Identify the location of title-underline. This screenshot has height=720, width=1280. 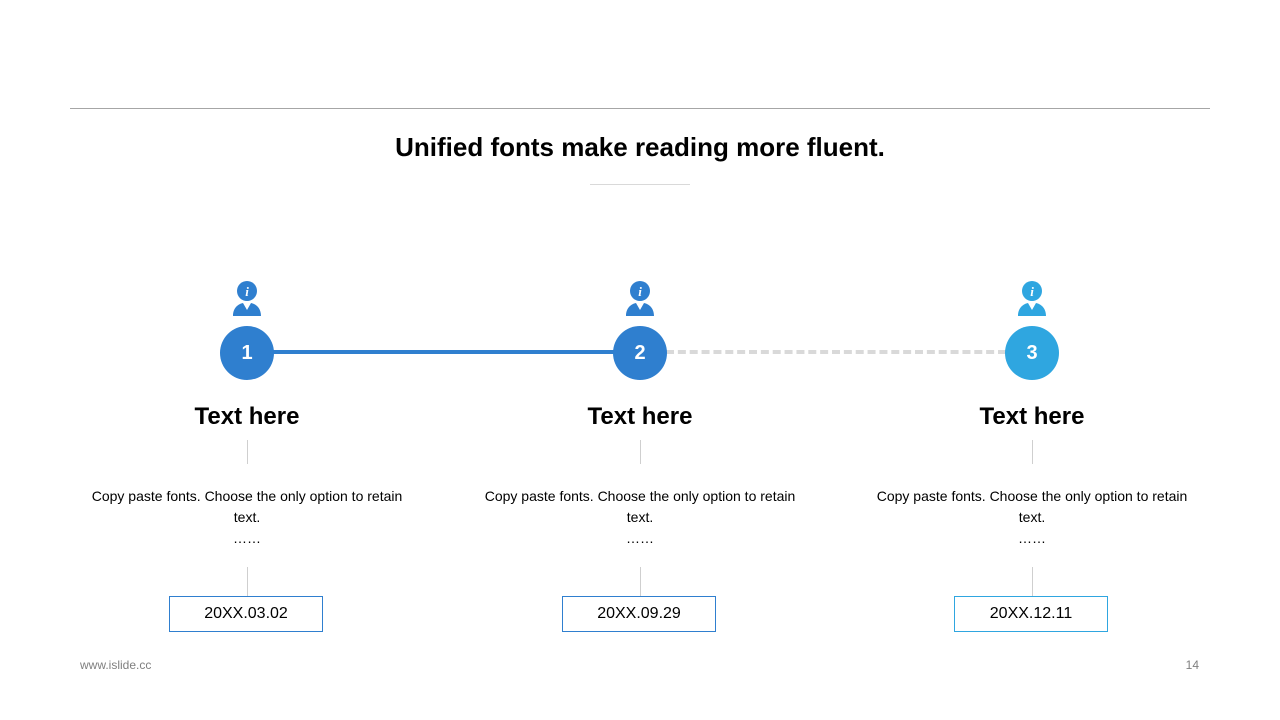
(640, 184).